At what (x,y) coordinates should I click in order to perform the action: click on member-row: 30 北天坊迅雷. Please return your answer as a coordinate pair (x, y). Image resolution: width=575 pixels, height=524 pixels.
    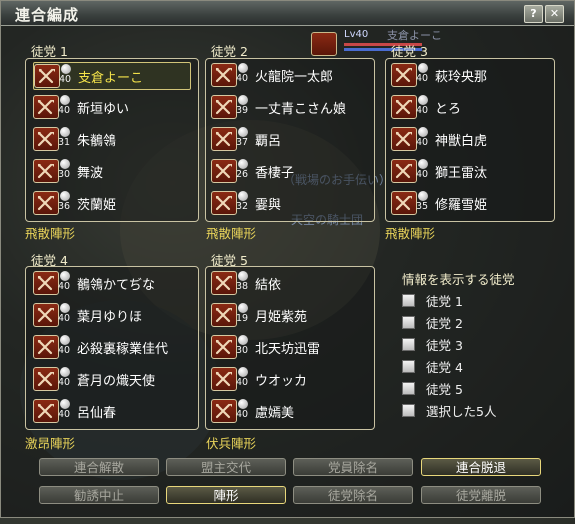
    Looking at the image, I should click on (288, 347).